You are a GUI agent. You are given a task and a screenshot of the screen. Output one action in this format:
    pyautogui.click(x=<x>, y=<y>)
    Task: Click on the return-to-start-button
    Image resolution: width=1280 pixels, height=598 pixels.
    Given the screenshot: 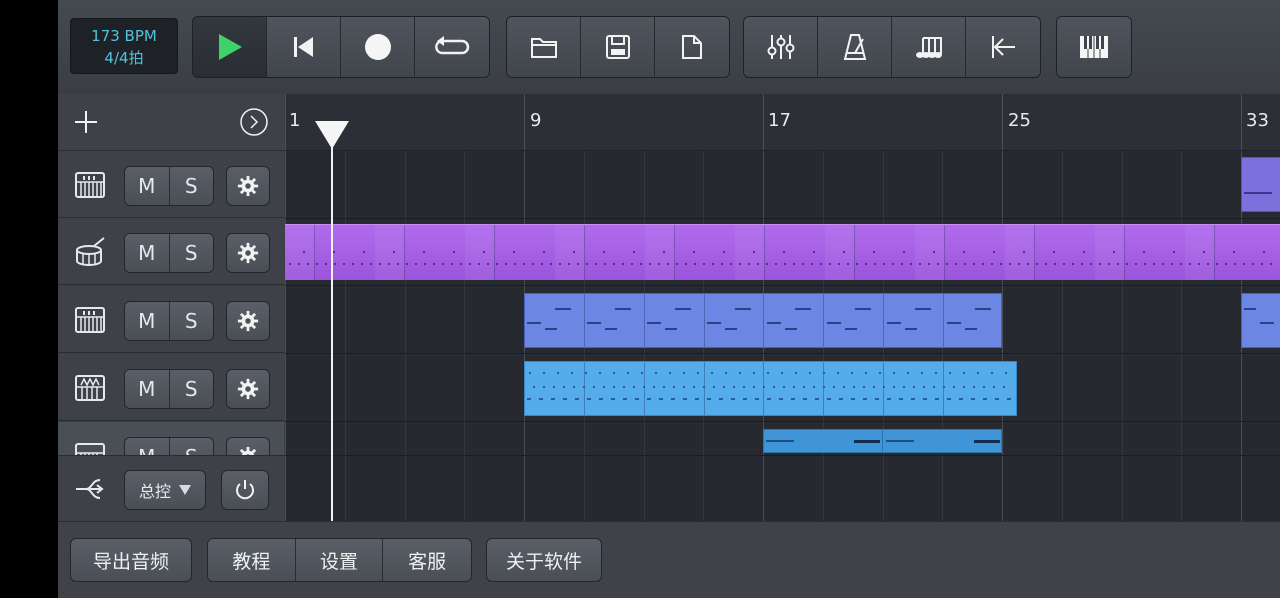 What is the action you would take?
    pyautogui.click(x=1003, y=47)
    